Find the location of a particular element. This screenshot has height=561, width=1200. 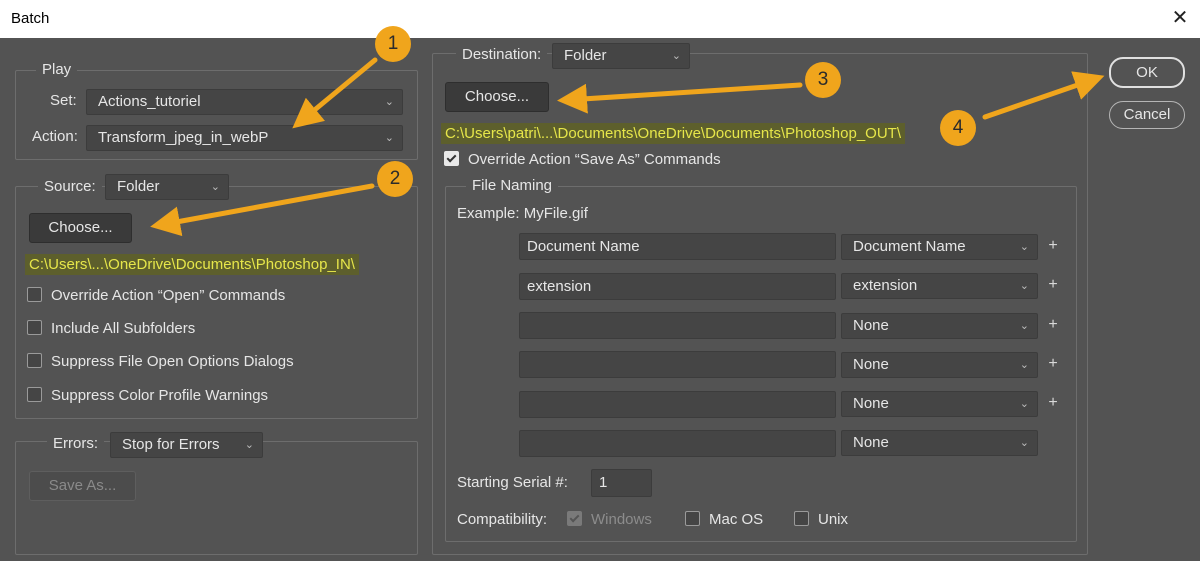

naming-select-4: None ⌄ is located at coordinates (939, 365).